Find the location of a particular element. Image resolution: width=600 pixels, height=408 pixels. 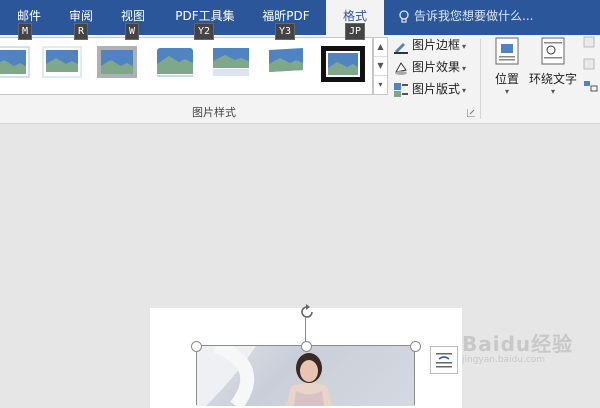

cmd-label: 图片效果 is located at coordinates (436, 67).